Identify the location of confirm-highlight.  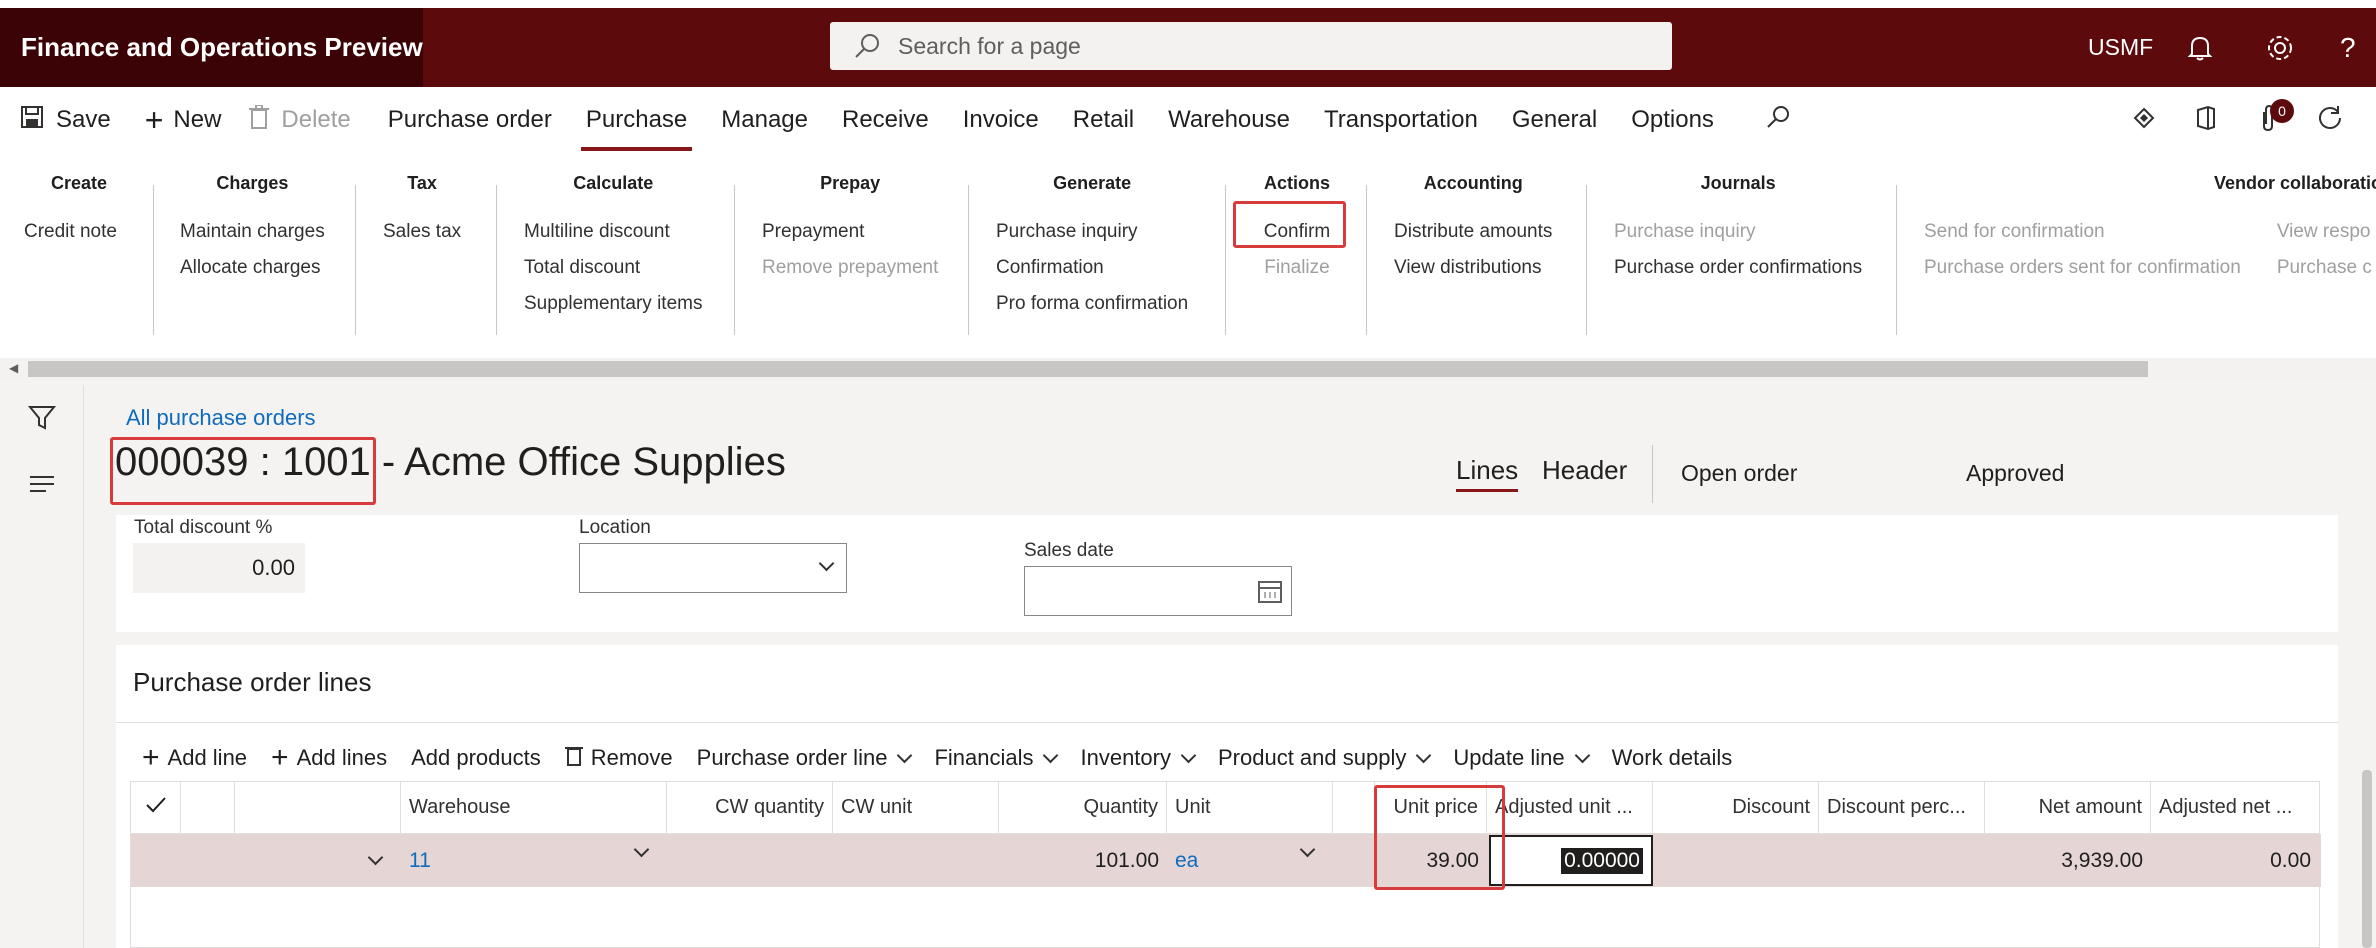
(1289, 224).